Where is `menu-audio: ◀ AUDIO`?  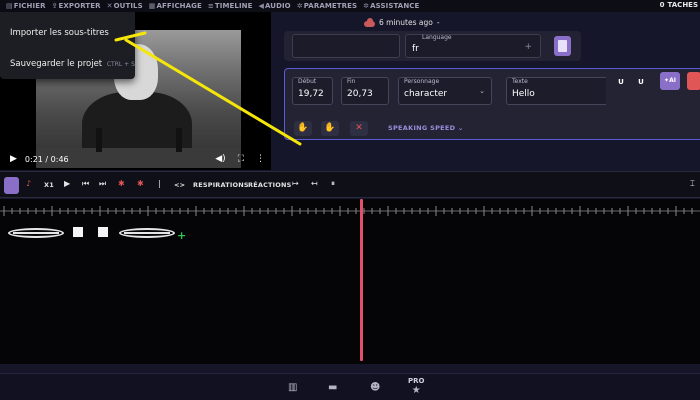
menu-audio: ◀ AUDIO is located at coordinates (275, 6).